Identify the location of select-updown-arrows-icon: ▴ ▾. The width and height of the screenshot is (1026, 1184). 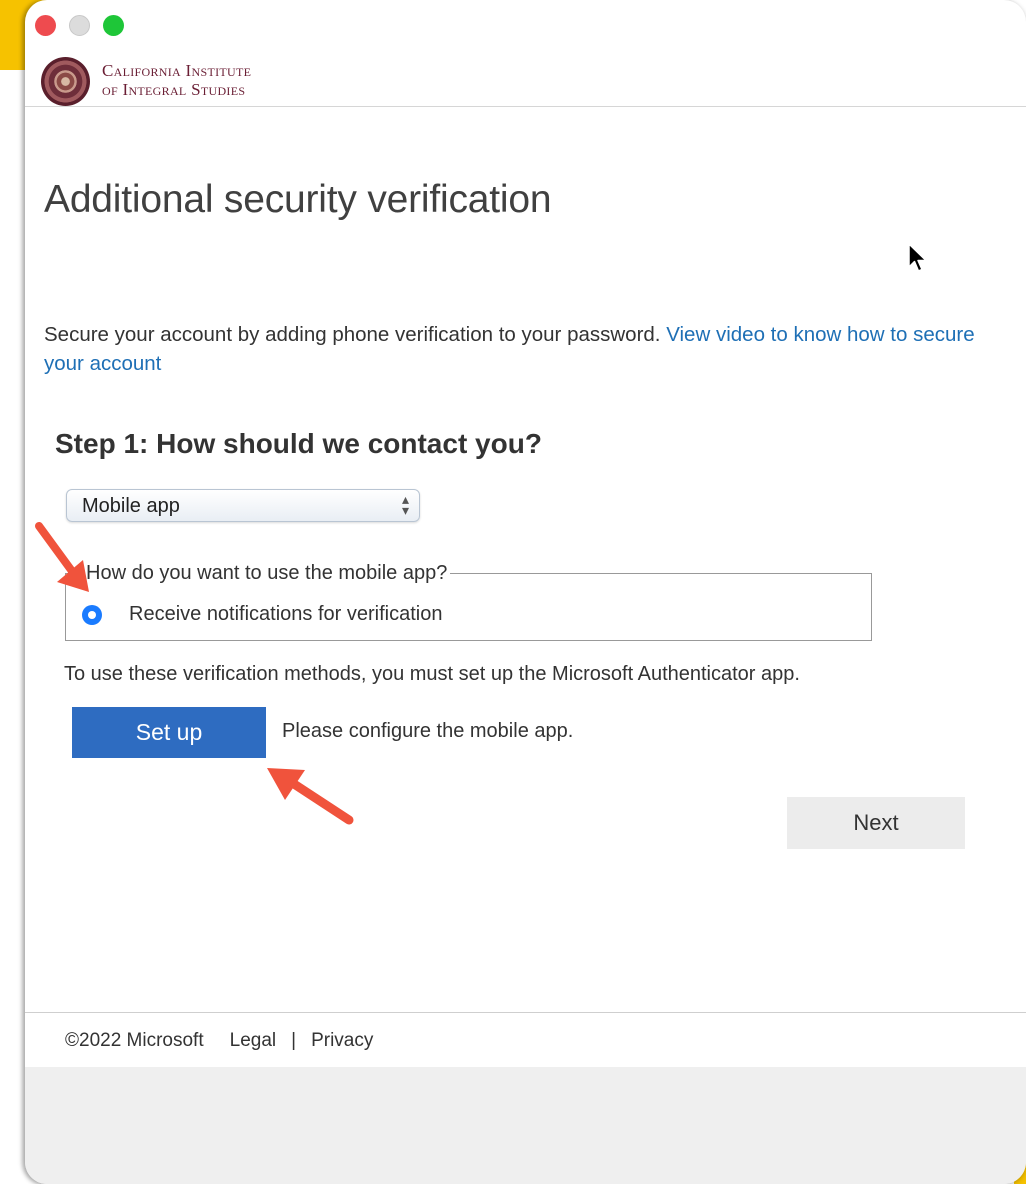
(405, 504).